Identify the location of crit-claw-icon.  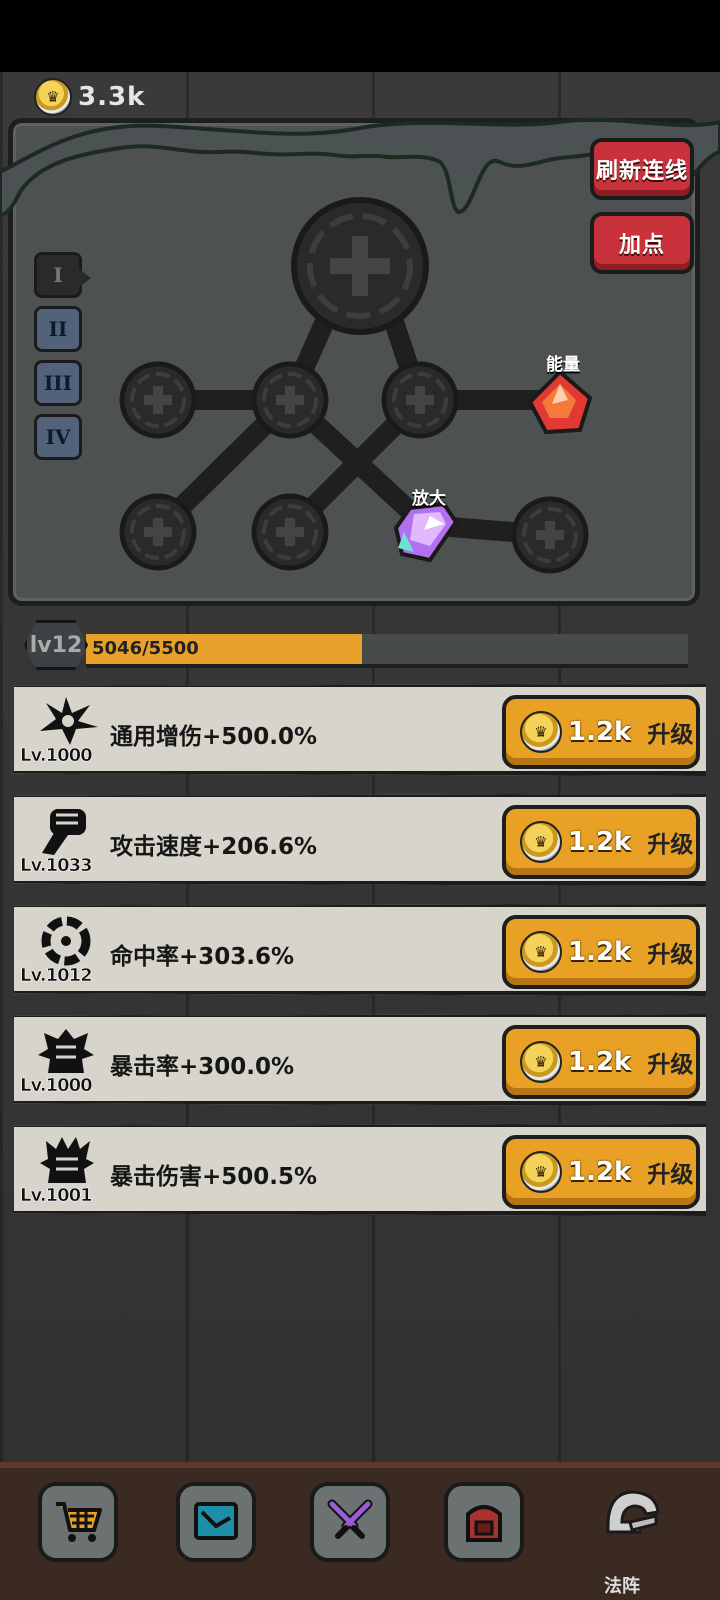
(67, 1160).